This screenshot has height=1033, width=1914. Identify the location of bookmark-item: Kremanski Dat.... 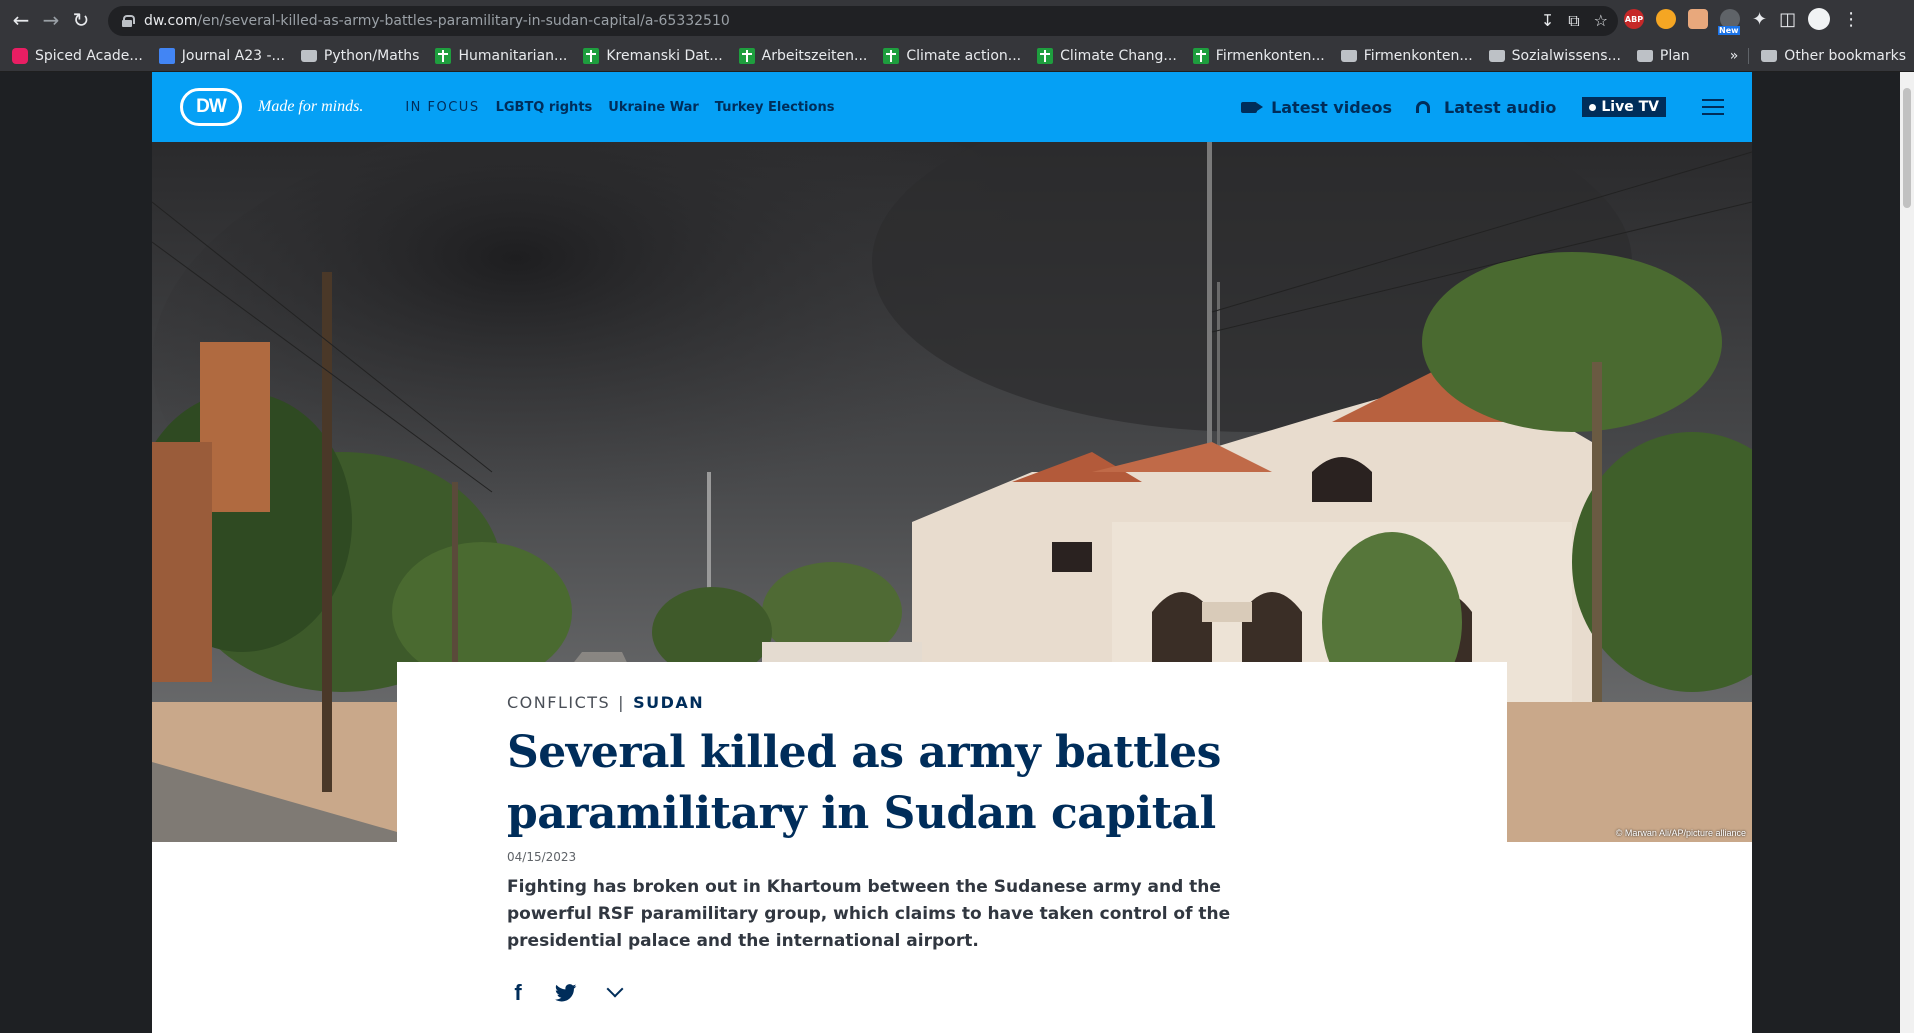
(653, 55).